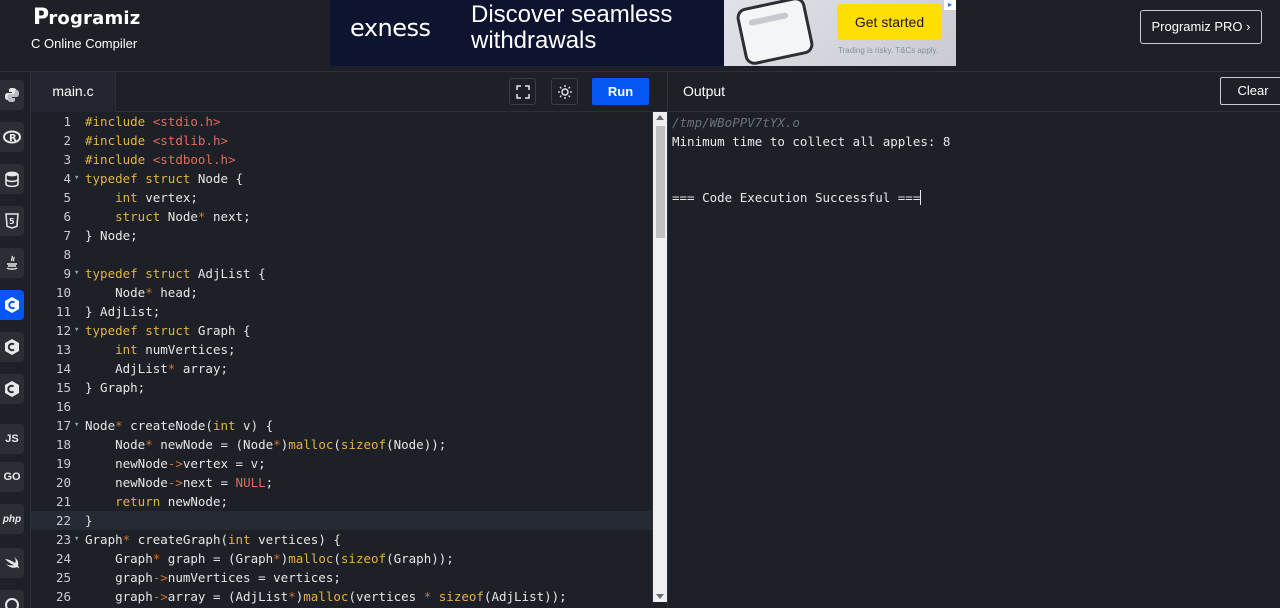 The image size is (1280, 608). I want to click on code-text: newNode->next = NULL;, so click(179, 482).